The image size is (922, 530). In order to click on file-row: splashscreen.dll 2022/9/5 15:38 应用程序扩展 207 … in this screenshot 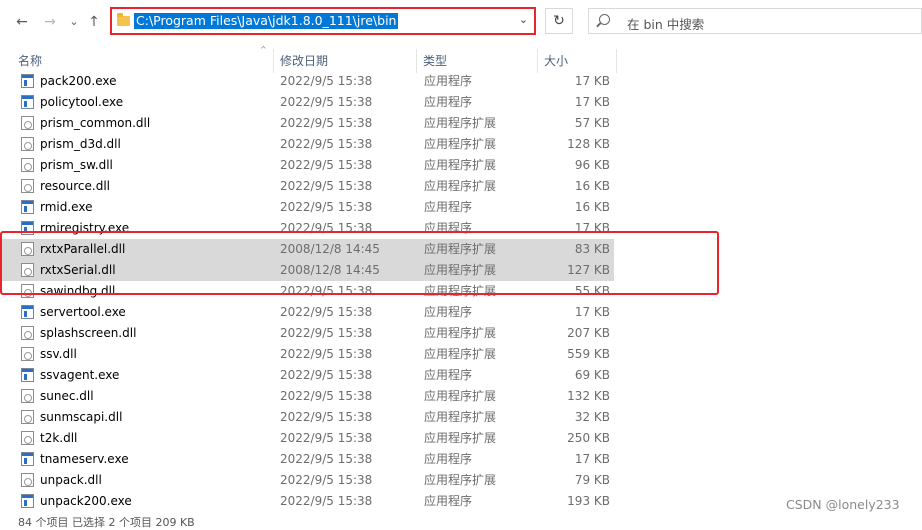, I will do `click(307, 333)`.